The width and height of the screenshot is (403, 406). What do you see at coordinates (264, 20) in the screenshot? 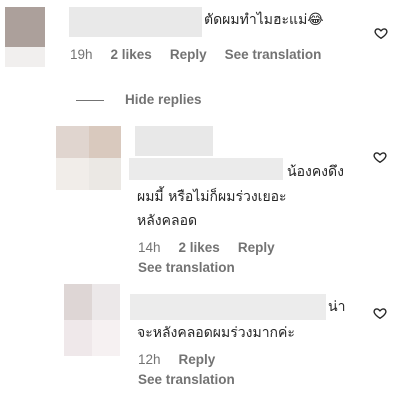
I see `comment-text: ตัดผมทำไมฮะแม่😂` at bounding box center [264, 20].